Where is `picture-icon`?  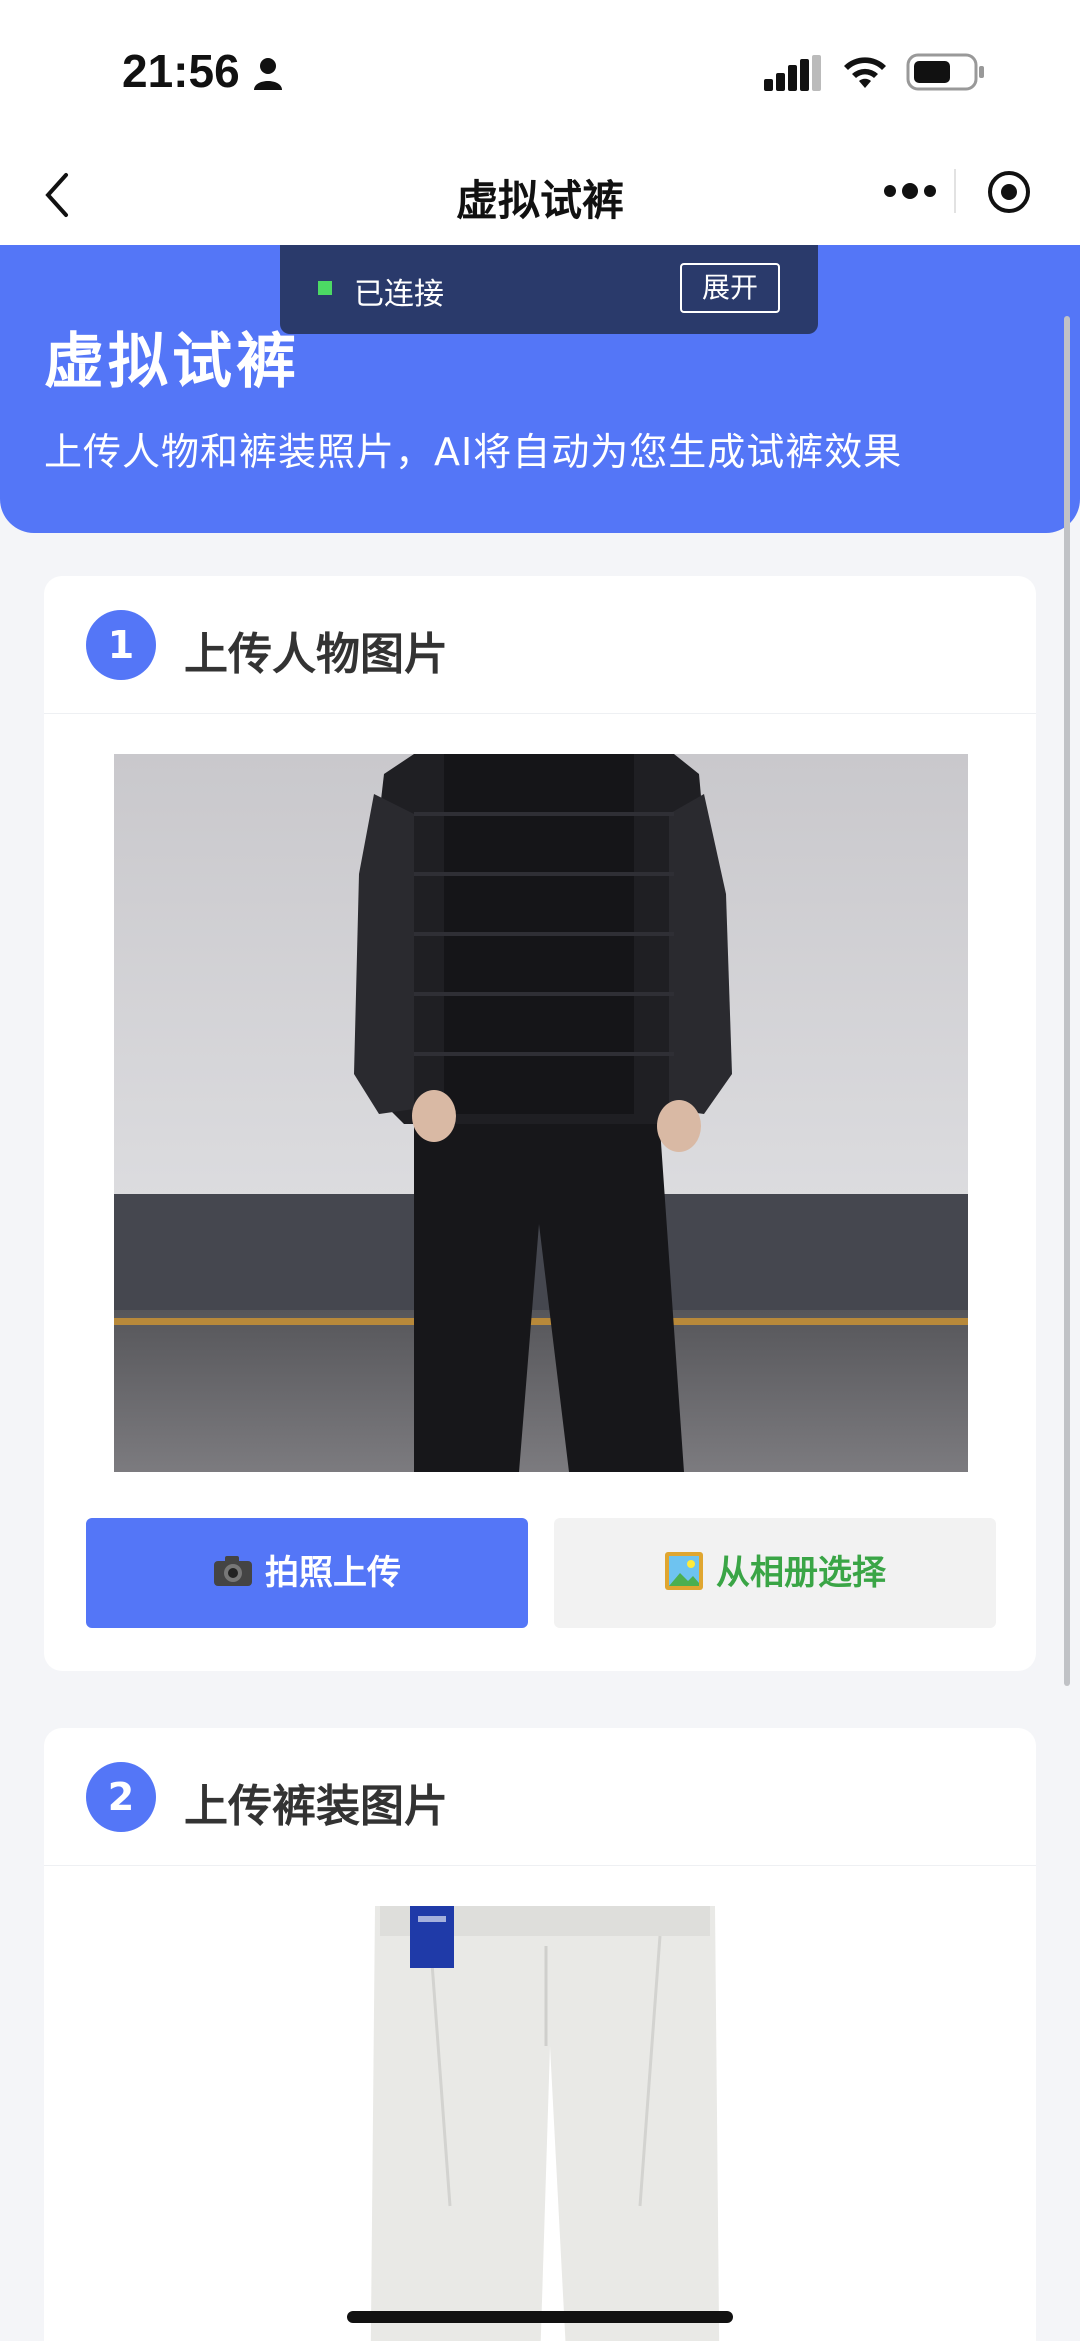
picture-icon is located at coordinates (684, 1570).